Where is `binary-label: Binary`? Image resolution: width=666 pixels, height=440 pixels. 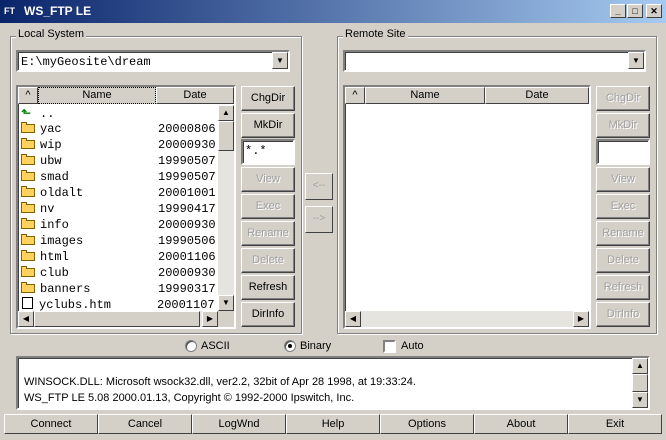 binary-label: Binary is located at coordinates (316, 346).